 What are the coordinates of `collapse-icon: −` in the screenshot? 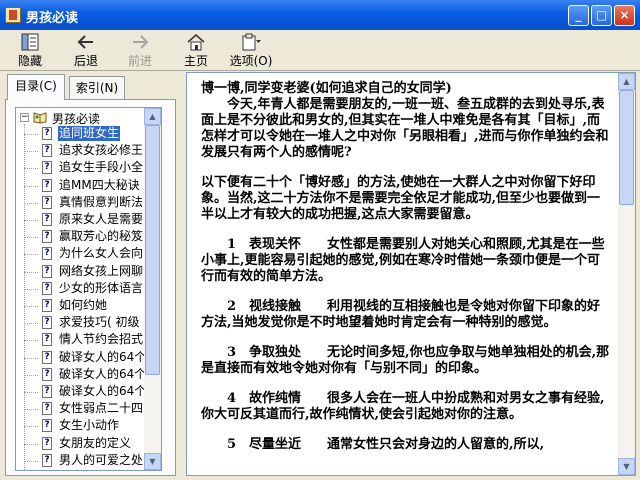 It's located at (24, 117).